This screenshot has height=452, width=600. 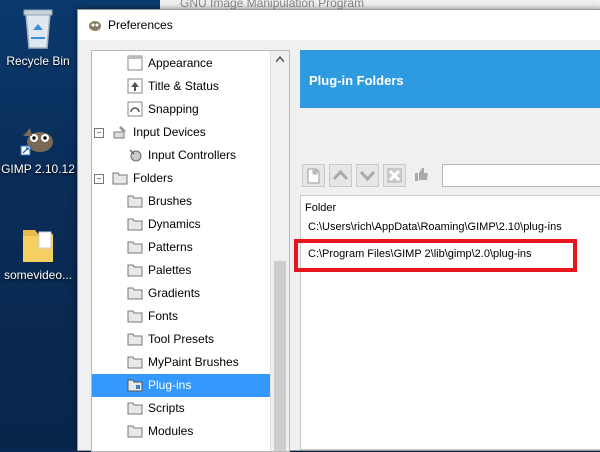 I want to click on tree-item-label: Plug-ins, so click(x=170, y=385).